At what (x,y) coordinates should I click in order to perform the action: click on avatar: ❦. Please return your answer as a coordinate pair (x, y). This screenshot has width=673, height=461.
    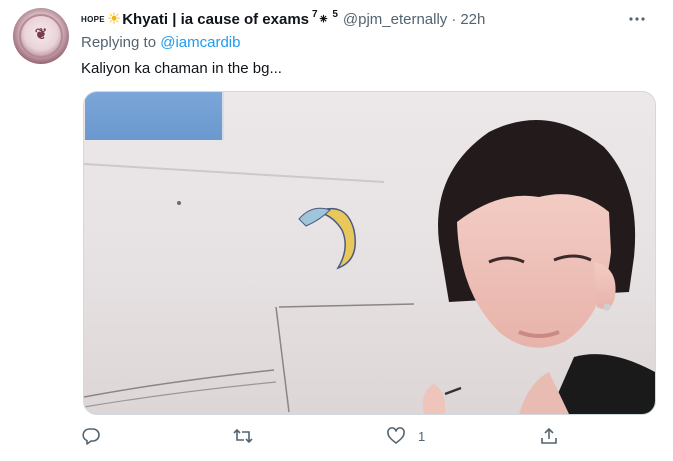
    Looking at the image, I should click on (41, 36).